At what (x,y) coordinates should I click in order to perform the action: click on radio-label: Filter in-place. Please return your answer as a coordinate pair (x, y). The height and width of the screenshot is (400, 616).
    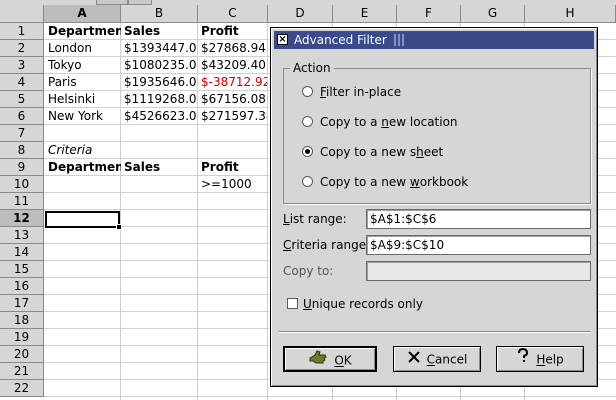
    Looking at the image, I should click on (360, 92).